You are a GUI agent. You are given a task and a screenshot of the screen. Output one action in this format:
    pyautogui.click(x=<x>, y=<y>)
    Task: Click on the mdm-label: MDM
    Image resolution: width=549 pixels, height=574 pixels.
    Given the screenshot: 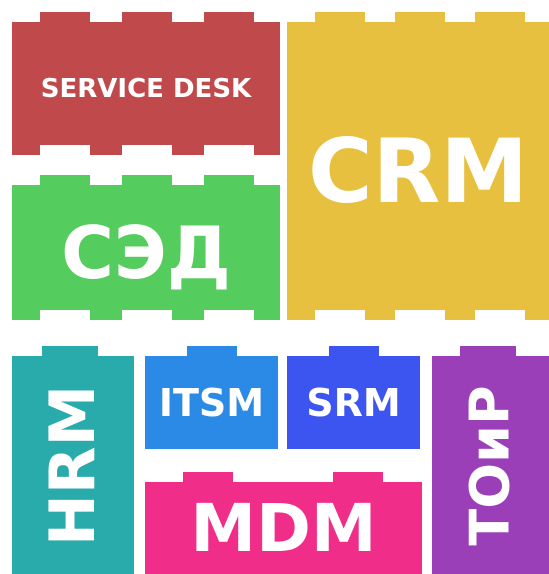 What is the action you would take?
    pyautogui.click(x=283, y=528)
    